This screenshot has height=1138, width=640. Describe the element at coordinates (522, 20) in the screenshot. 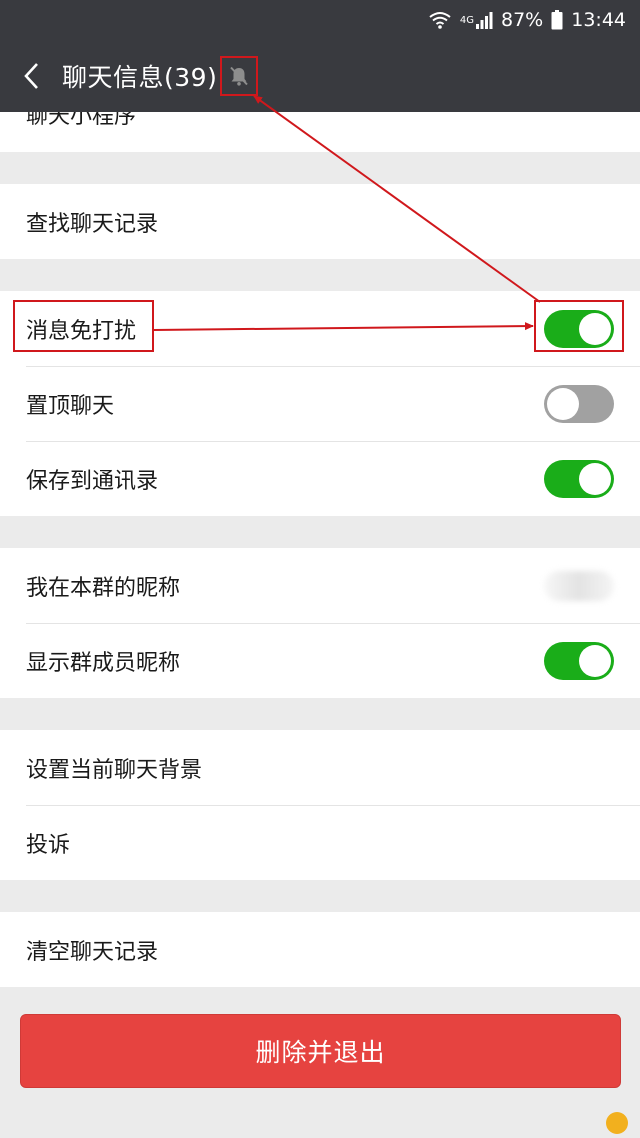

I see `battery-percent: 87%` at that location.